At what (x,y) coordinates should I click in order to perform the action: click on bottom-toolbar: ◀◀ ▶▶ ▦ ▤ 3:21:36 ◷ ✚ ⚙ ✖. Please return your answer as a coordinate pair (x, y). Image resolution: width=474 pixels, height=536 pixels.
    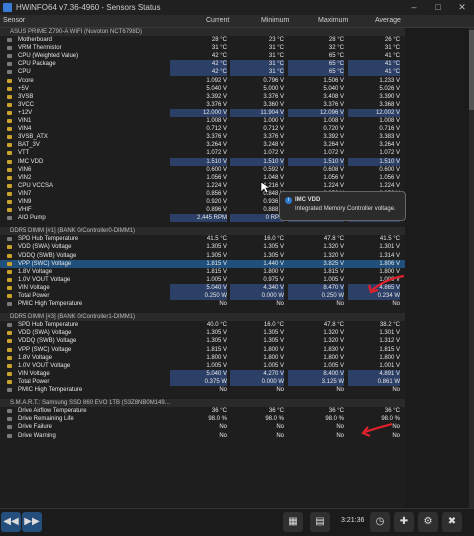
    Looking at the image, I should click on (237, 522).